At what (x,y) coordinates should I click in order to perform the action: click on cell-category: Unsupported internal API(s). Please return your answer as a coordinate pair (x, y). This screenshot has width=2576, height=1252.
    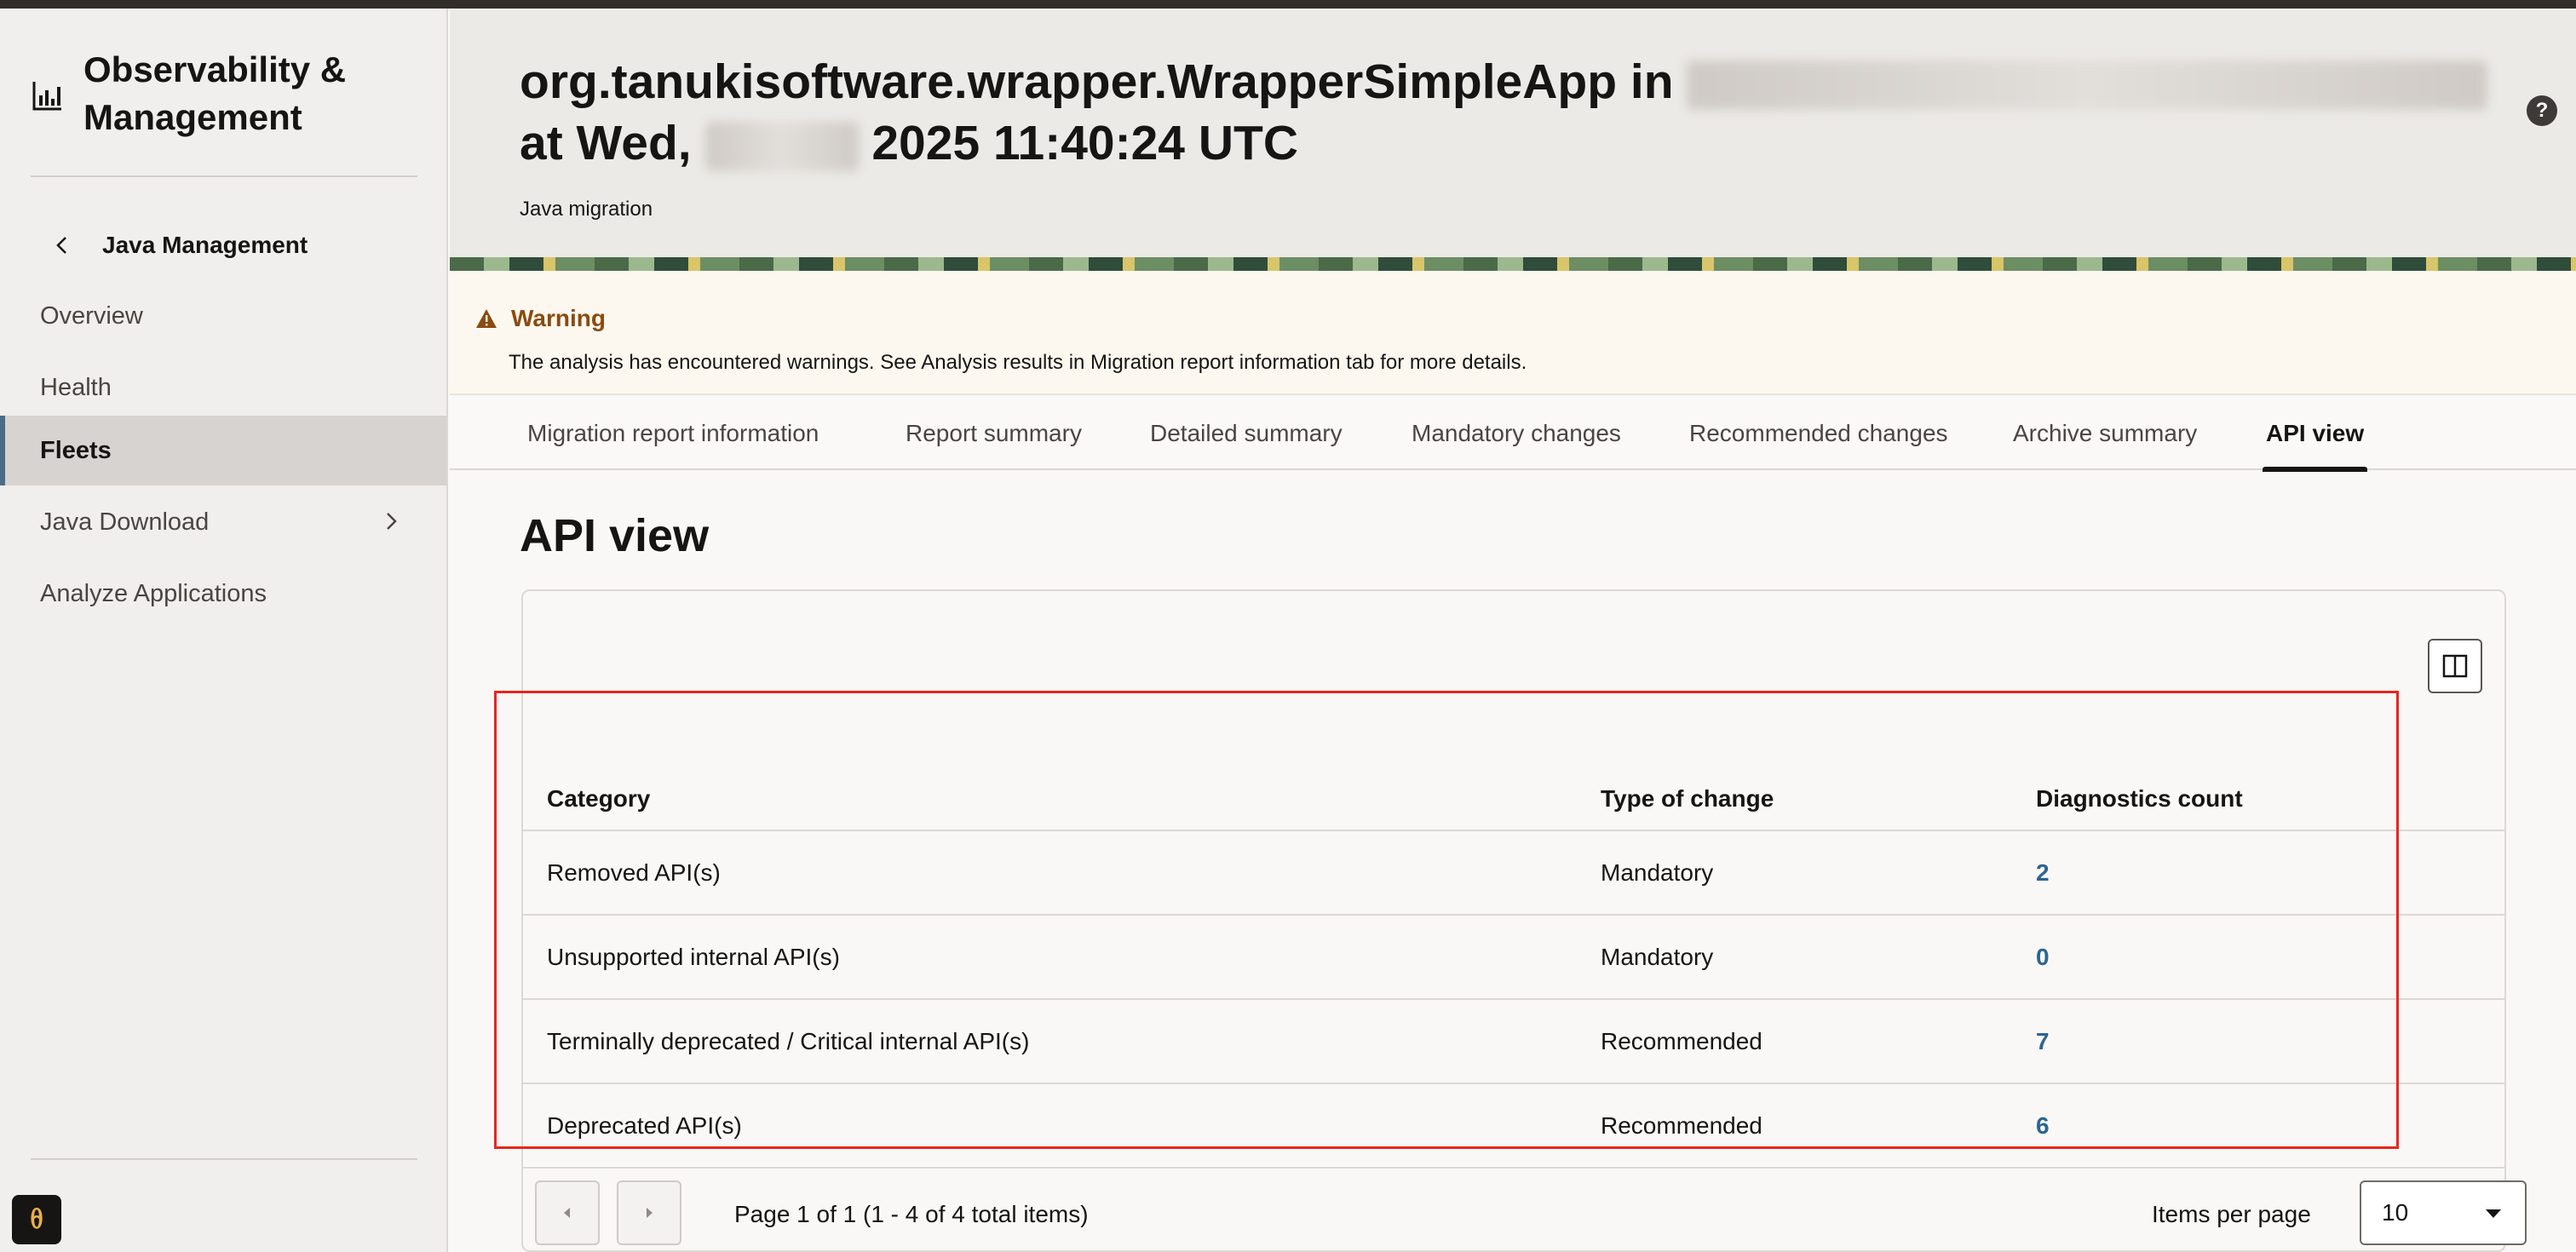
    Looking at the image, I should click on (694, 957).